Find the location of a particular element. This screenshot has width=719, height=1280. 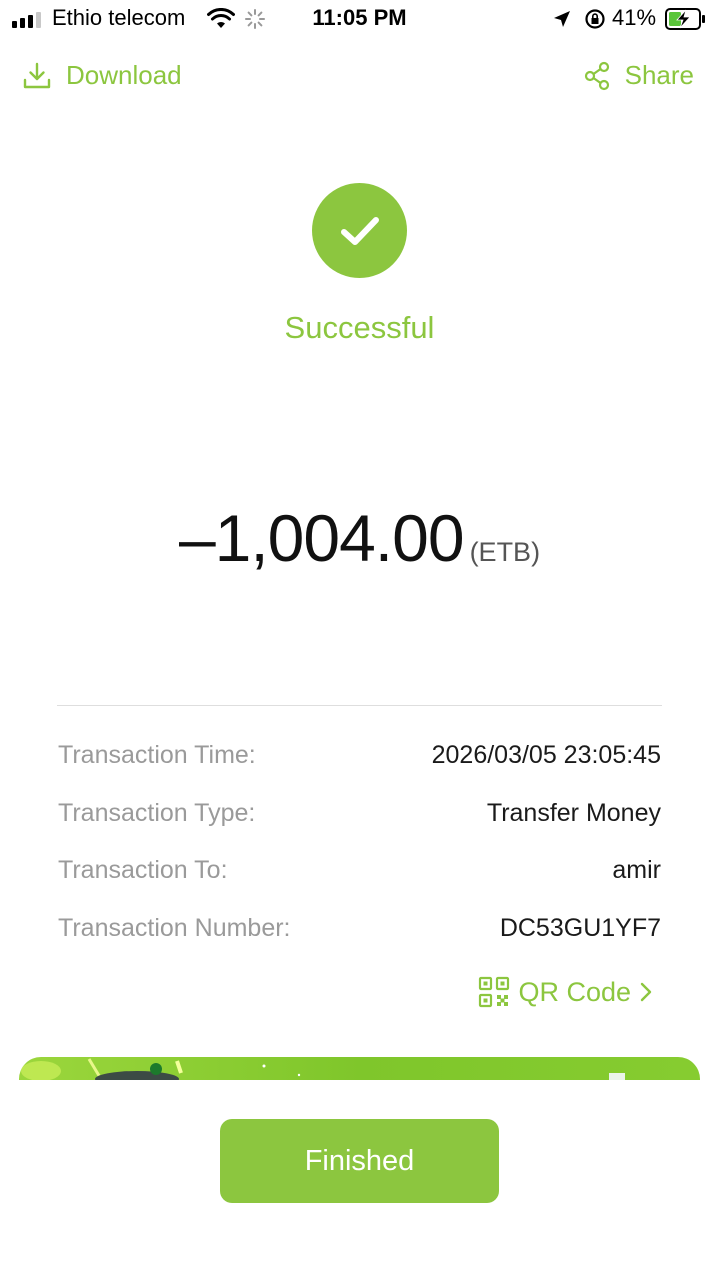

location-arrow-icon is located at coordinates (562, 19).